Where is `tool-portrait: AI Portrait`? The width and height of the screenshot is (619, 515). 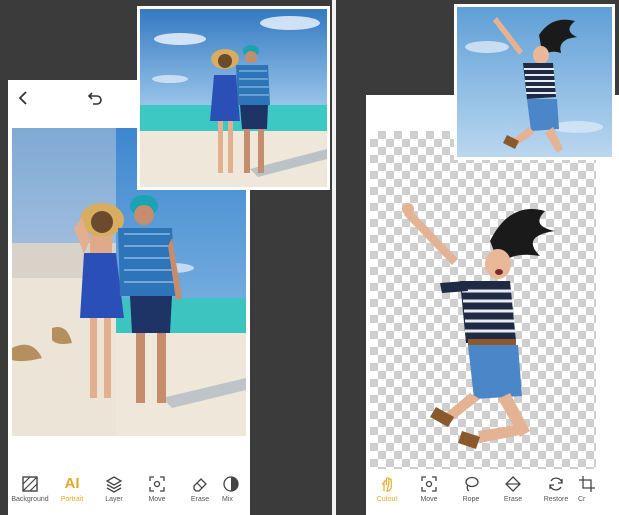 tool-portrait: AI Portrait is located at coordinates (72, 487).